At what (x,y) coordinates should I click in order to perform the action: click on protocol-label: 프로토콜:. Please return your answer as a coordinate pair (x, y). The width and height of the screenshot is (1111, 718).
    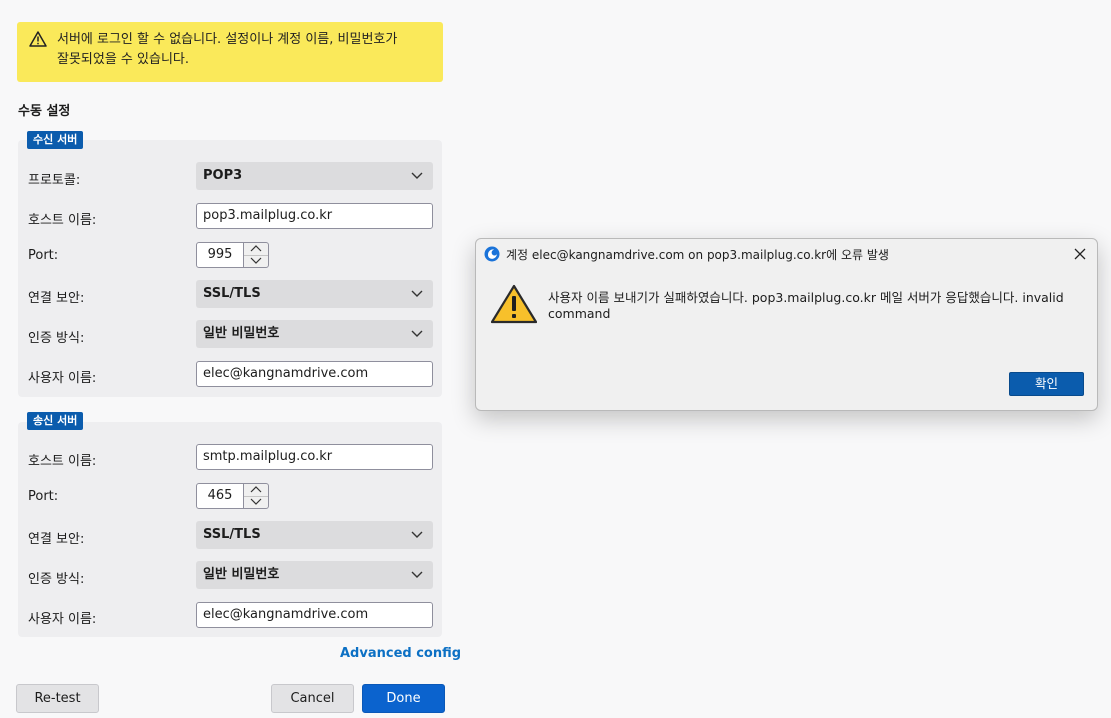
    Looking at the image, I should click on (54, 180).